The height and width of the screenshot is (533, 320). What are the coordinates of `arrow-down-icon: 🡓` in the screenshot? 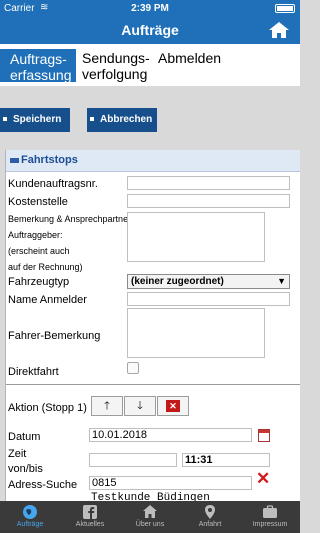 It's located at (140, 406).